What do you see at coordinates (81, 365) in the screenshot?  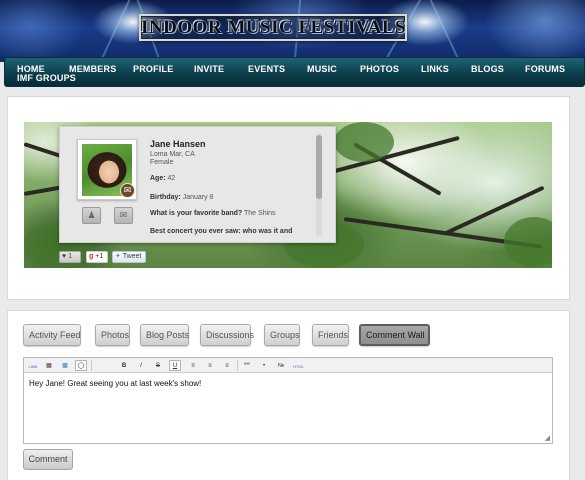 I see `text-icon: ◯` at bounding box center [81, 365].